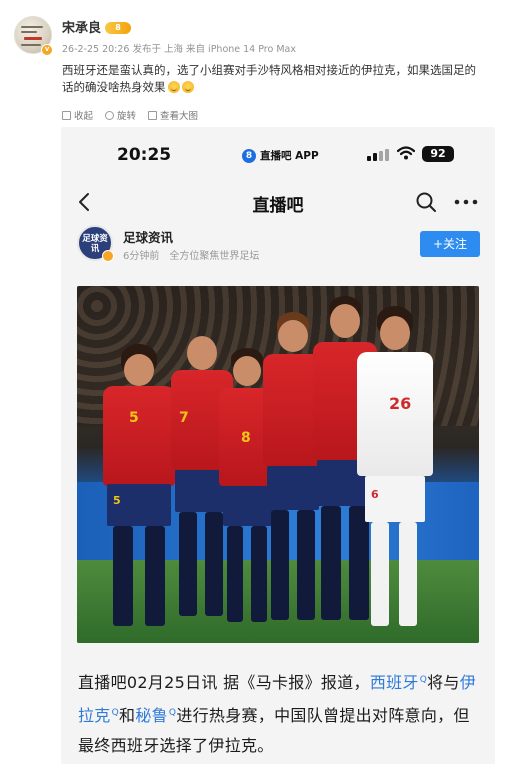 The image size is (508, 764). I want to click on jersey-number: 7, so click(184, 418).